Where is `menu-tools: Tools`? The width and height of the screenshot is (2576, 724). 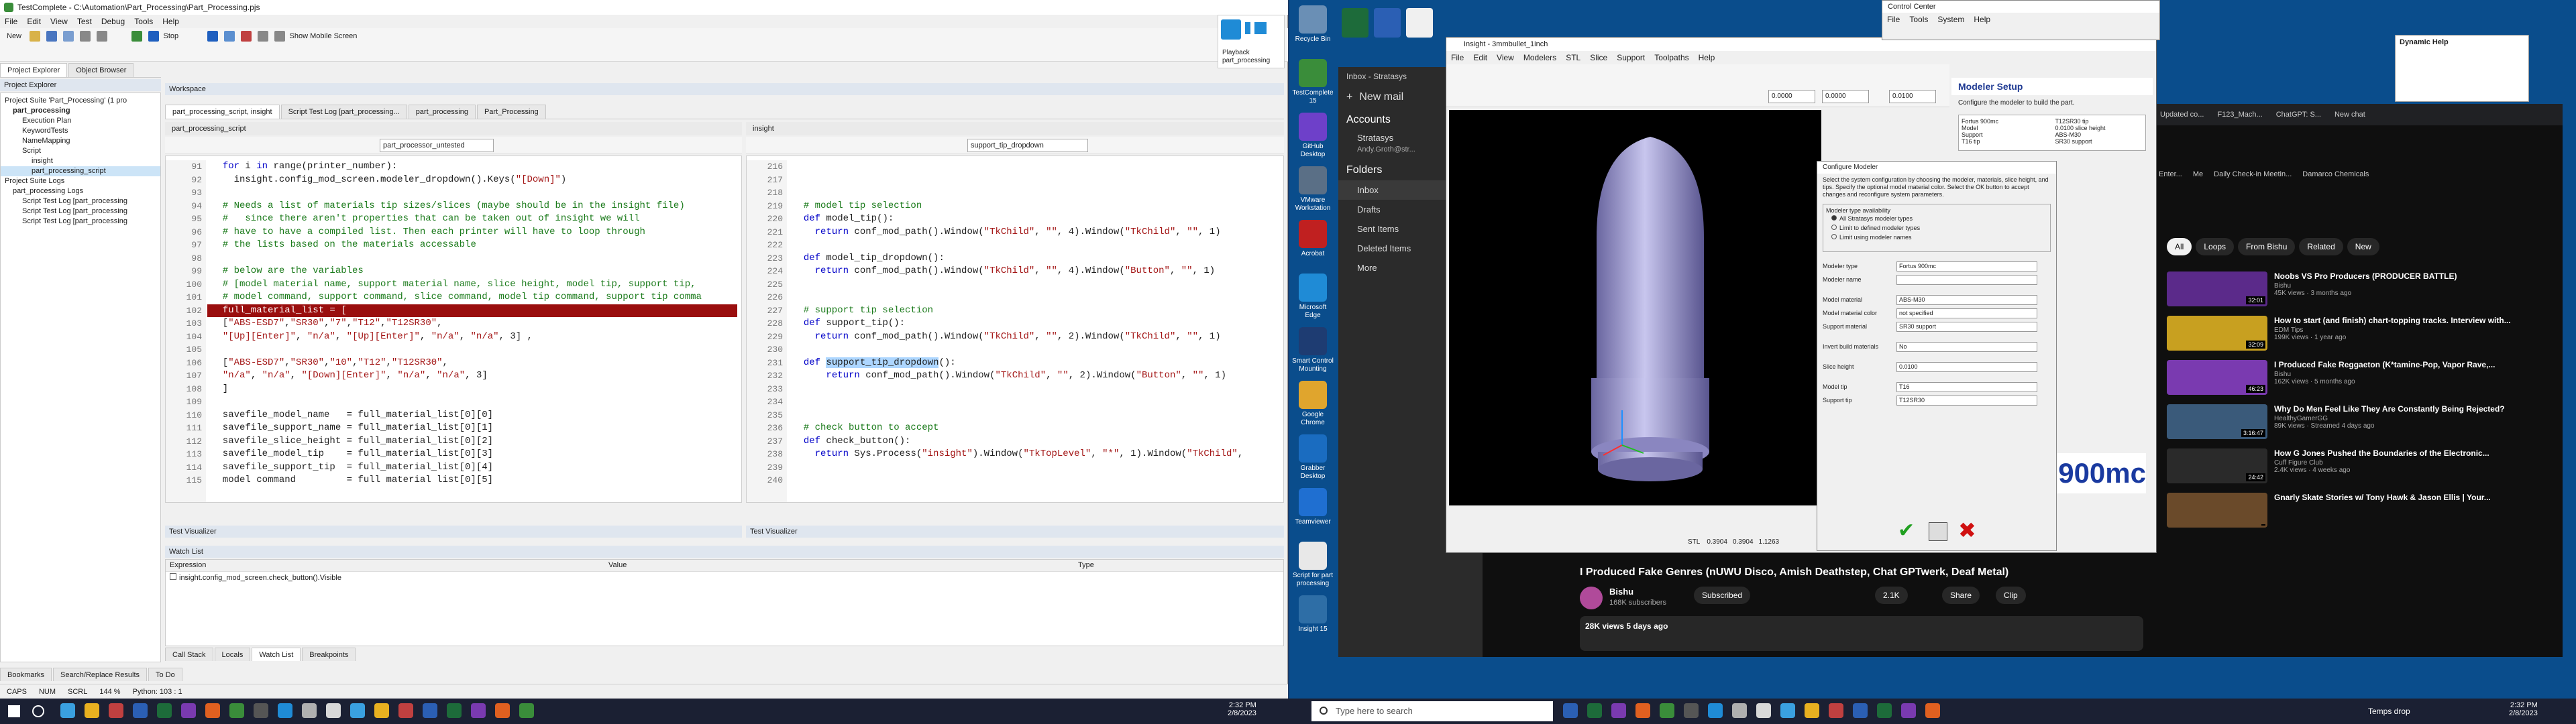
menu-tools: Tools is located at coordinates (143, 21).